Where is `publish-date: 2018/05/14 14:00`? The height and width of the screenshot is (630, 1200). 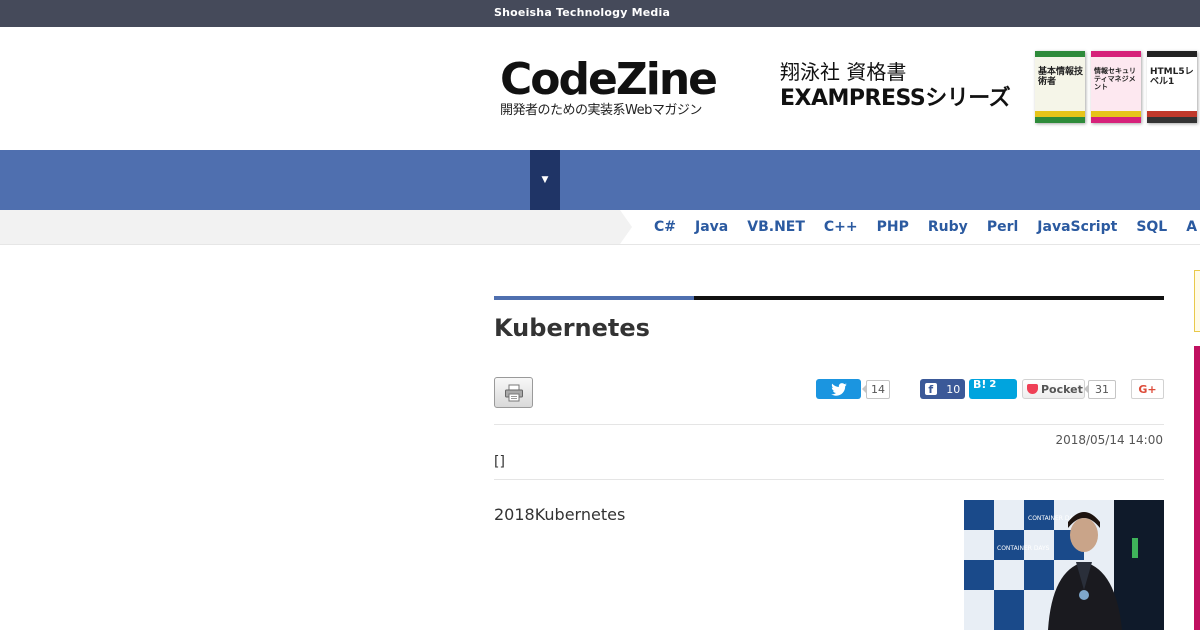
publish-date: 2018/05/14 14:00 is located at coordinates (1109, 440).